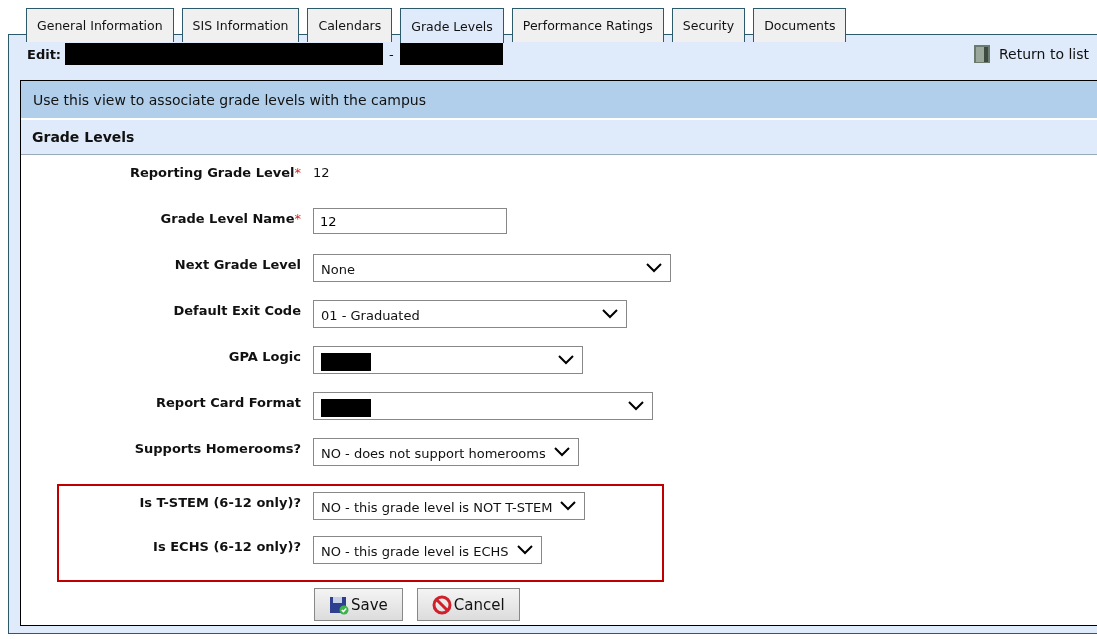 This screenshot has width=1097, height=639. What do you see at coordinates (708, 25) in the screenshot?
I see `tab: Security` at bounding box center [708, 25].